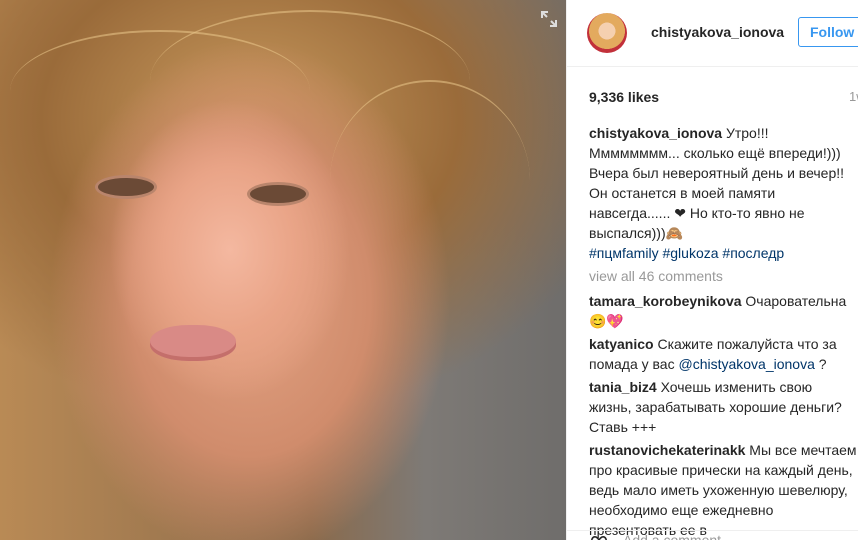 The image size is (858, 540). Describe the element at coordinates (607, 33) in the screenshot. I see `avatar` at that location.